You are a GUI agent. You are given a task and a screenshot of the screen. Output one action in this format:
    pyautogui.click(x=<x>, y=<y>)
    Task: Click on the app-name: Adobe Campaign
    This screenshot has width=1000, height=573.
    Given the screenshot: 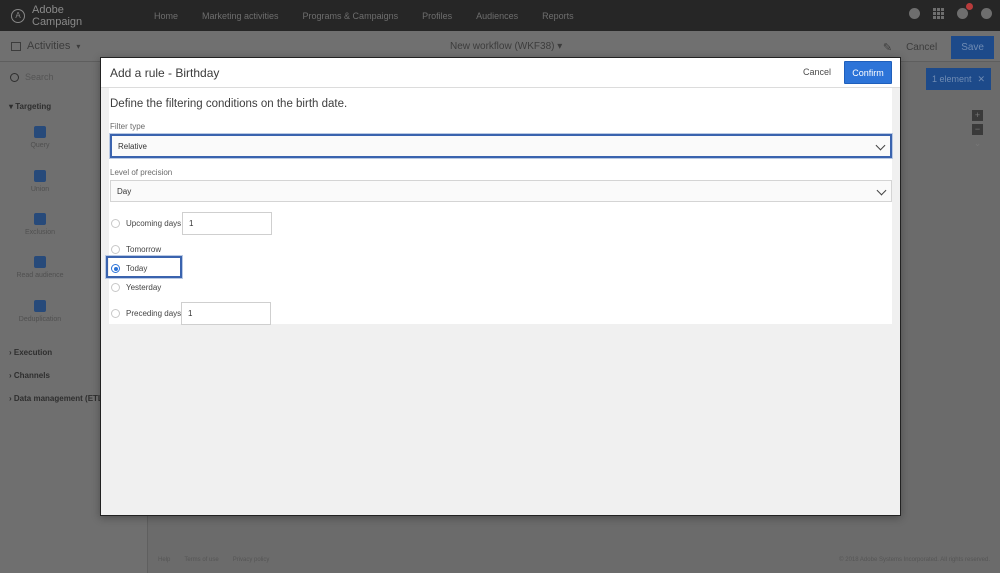 What is the action you would take?
    pyautogui.click(x=57, y=15)
    